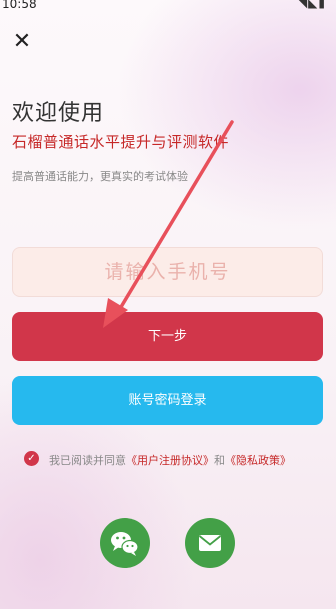  What do you see at coordinates (87, 460) in the screenshot?
I see `agreement-prefix: 我已阅读并同意` at bounding box center [87, 460].